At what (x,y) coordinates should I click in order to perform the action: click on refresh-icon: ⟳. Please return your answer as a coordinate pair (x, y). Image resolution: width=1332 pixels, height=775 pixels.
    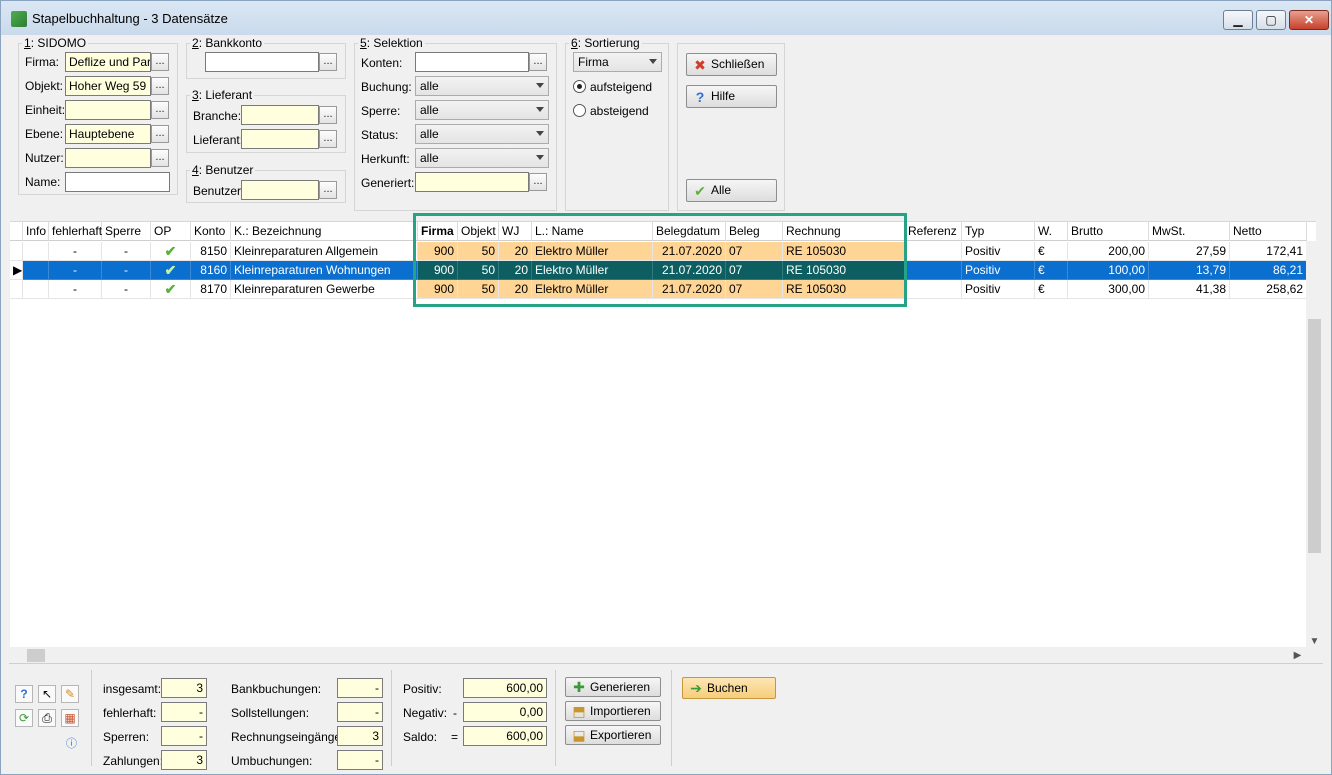
    Looking at the image, I should click on (24, 718).